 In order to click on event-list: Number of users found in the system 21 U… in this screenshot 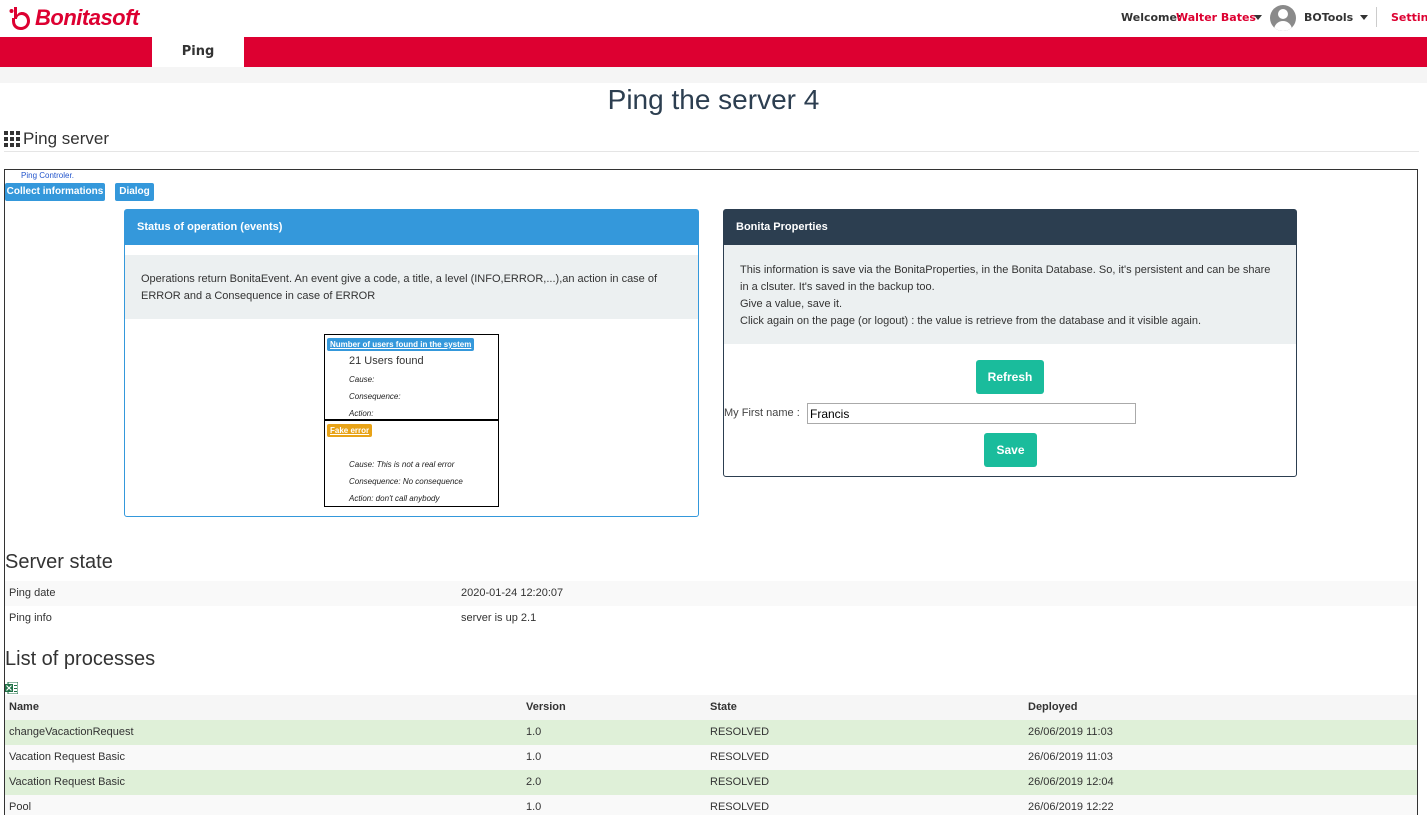, I will do `click(411, 420)`.